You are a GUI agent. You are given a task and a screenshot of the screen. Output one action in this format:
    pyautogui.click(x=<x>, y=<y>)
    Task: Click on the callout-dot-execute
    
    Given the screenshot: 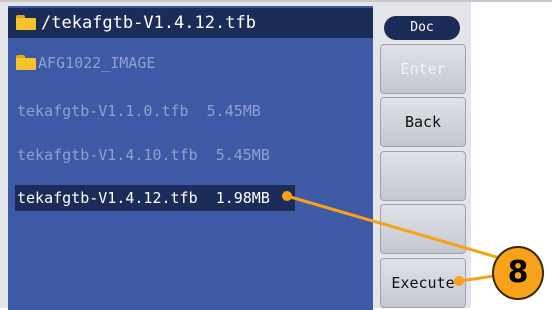 What is the action you would take?
    pyautogui.click(x=459, y=281)
    